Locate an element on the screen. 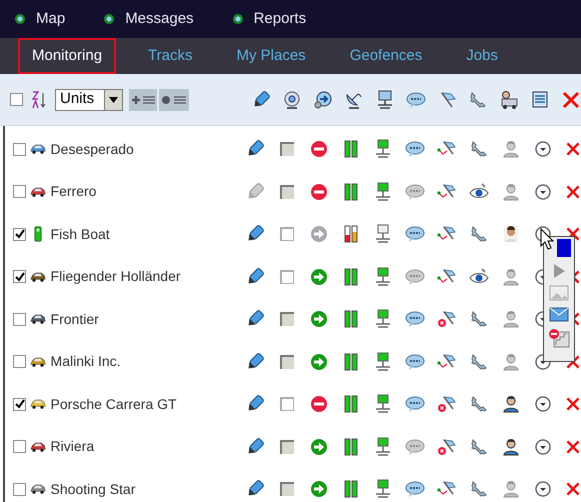  person-icon is located at coordinates (511, 404).